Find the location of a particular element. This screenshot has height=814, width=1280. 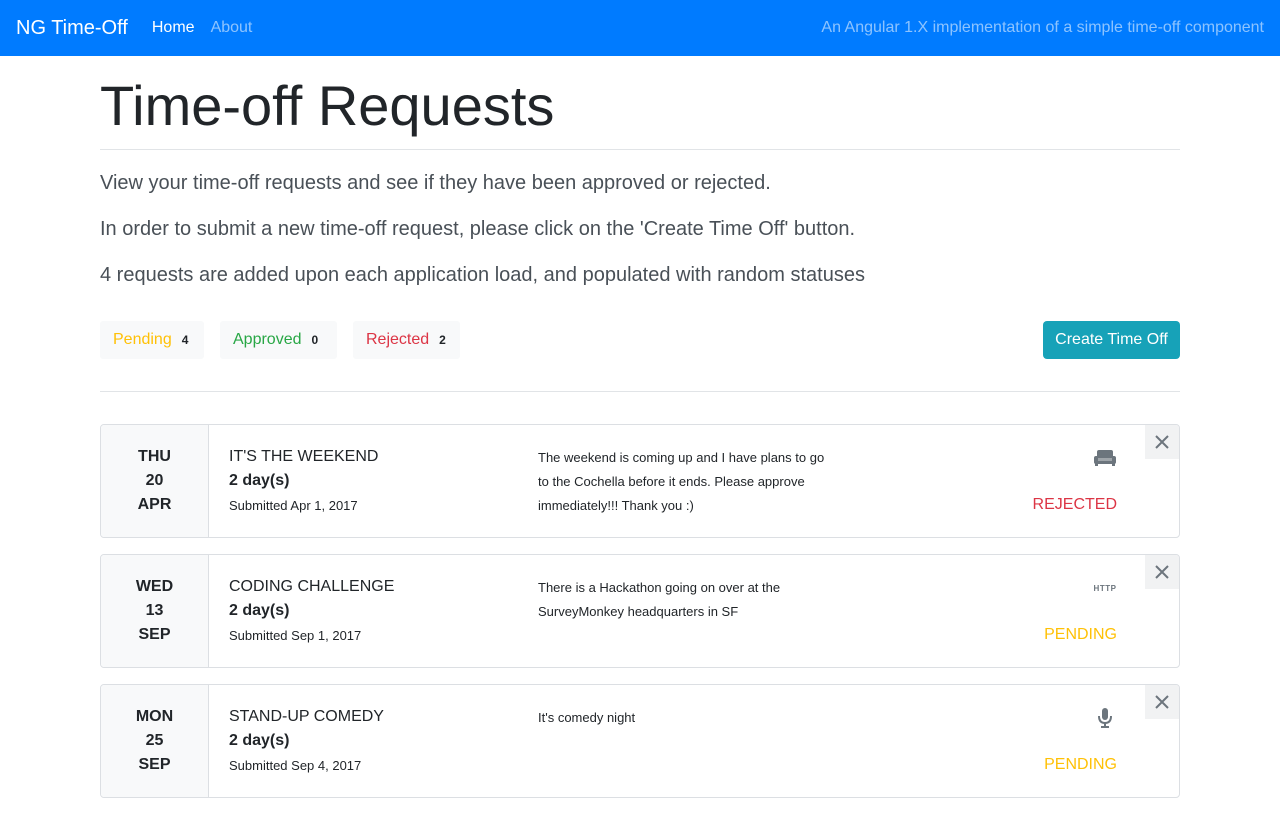

filter-rejected-count: 2 is located at coordinates (442, 340).